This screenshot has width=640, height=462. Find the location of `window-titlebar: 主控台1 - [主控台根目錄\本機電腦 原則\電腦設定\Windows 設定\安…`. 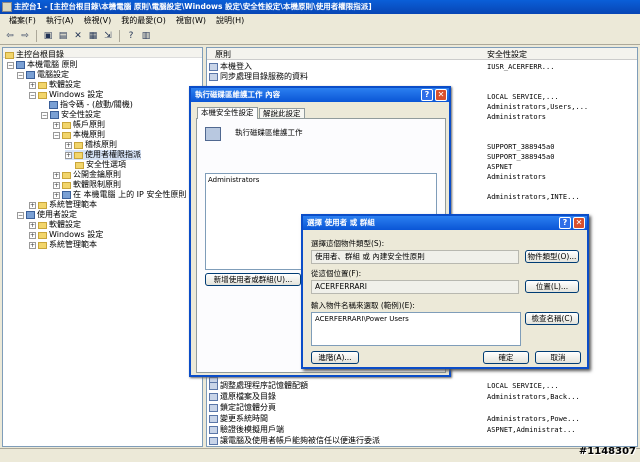

window-titlebar: 主控台1 - [主控台根目錄\本機電腦 原則\電腦設定\Windows 設定\安… is located at coordinates (320, 7).